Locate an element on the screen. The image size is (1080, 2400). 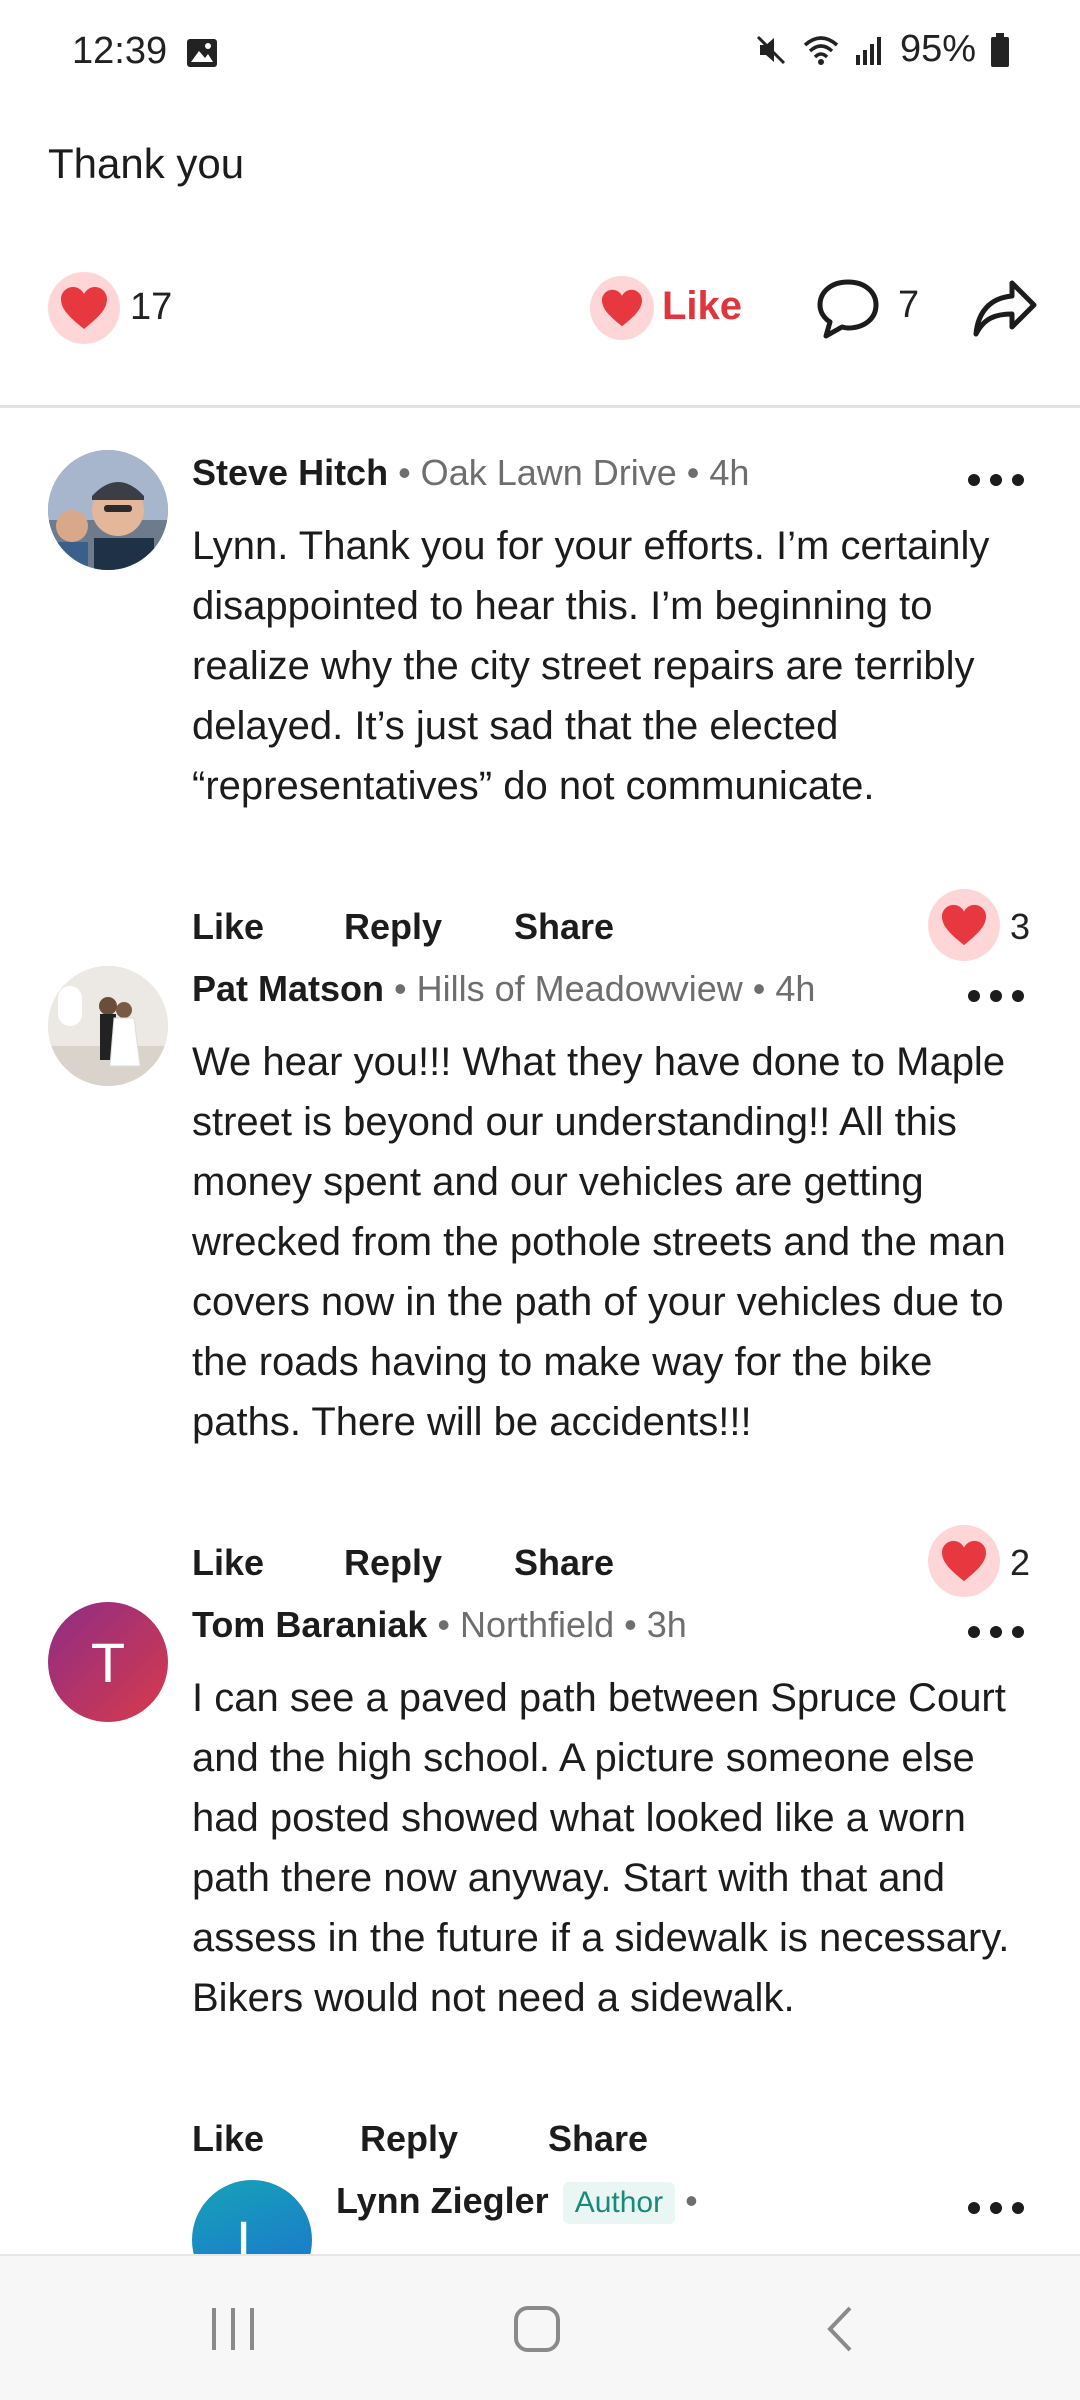
like-heart is located at coordinates (622, 308).